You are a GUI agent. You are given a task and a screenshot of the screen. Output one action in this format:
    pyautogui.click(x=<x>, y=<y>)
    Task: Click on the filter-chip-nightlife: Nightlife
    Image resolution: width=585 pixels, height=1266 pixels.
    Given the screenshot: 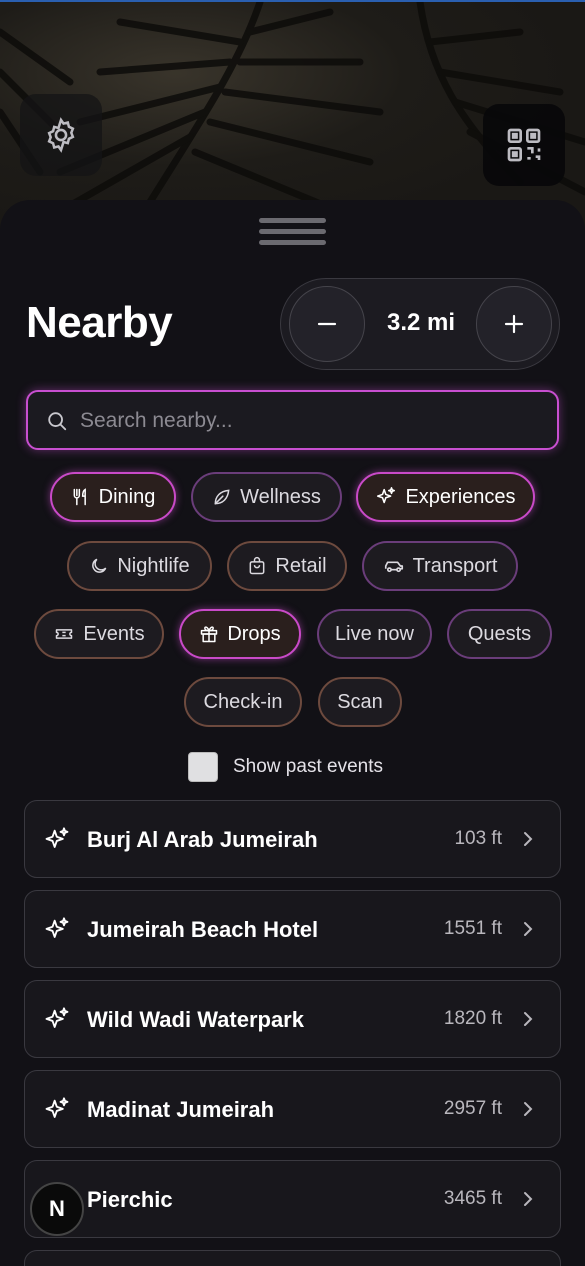 What is the action you would take?
    pyautogui.click(x=139, y=566)
    